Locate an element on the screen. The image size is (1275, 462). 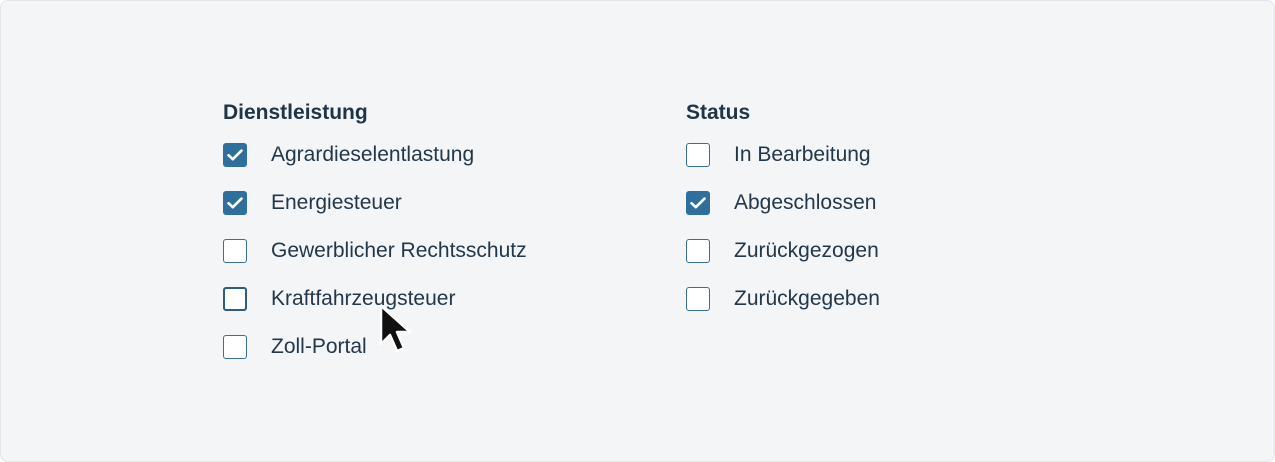
checkbox-abgeschlossen: Abgeschlossen is located at coordinates (783, 203).